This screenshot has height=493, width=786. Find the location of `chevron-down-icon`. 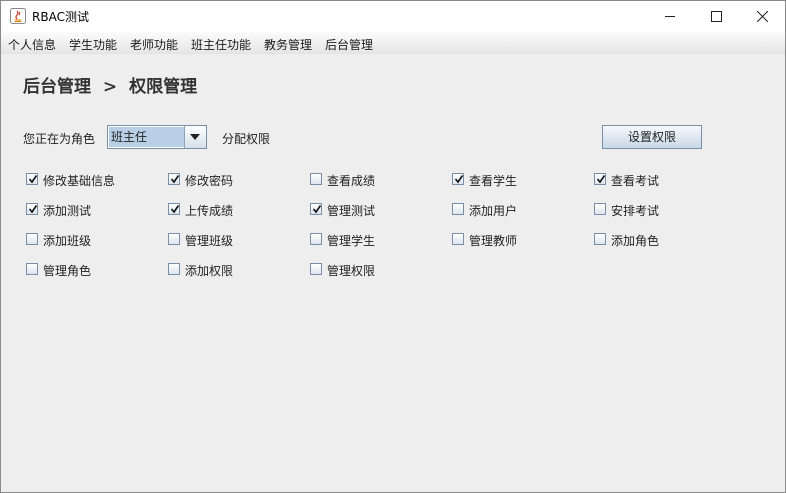

chevron-down-icon is located at coordinates (195, 137).